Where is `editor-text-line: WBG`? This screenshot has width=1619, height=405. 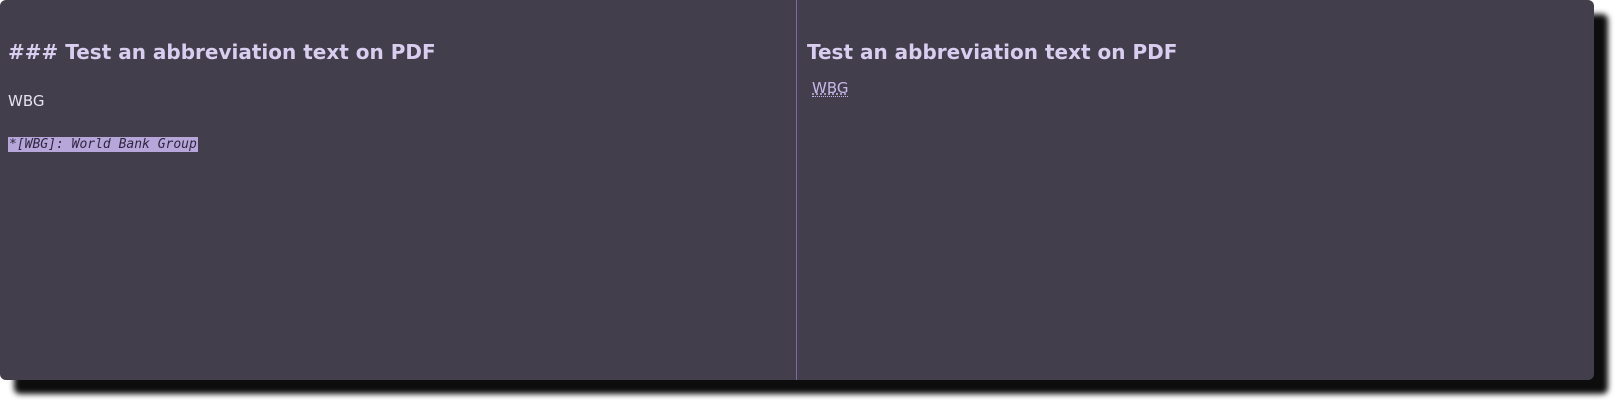
editor-text-line: WBG is located at coordinates (26, 101).